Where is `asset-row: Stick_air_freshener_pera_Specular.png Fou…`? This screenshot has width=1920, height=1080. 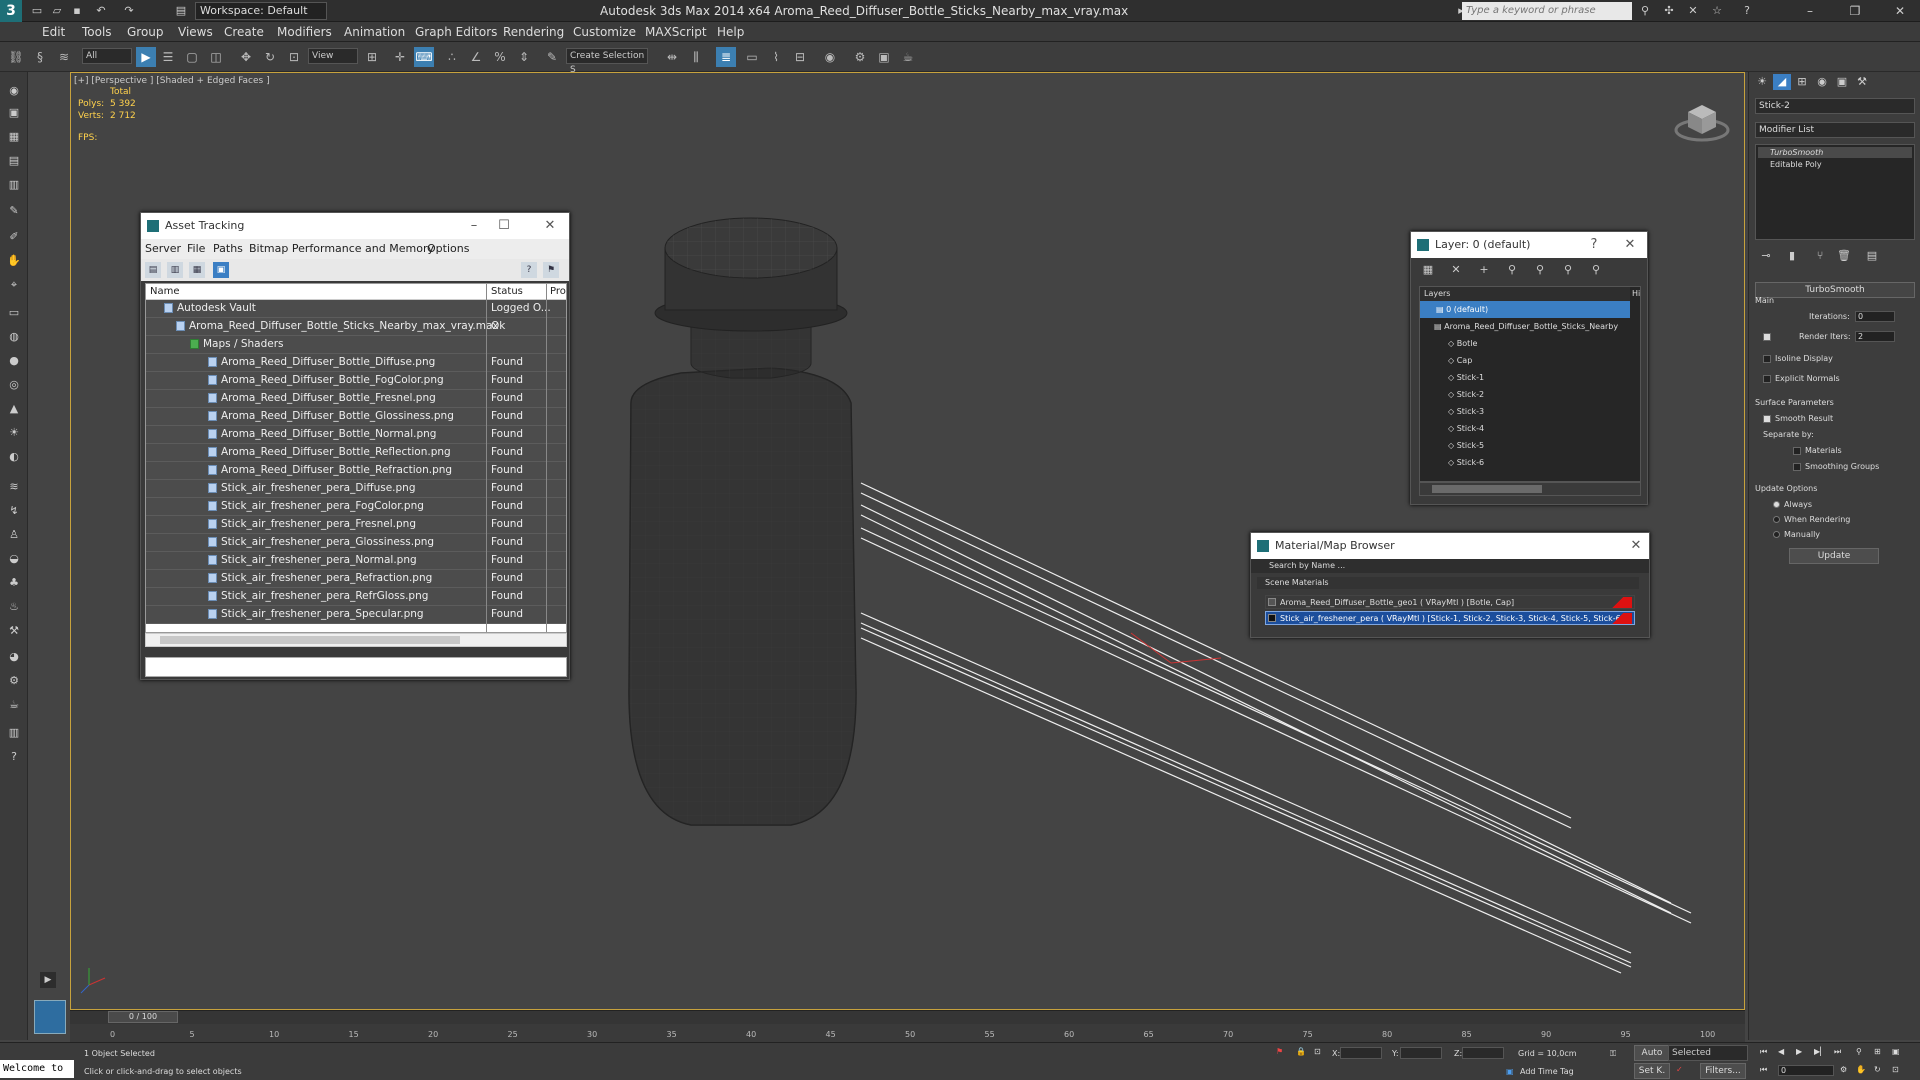 asset-row: Stick_air_freshener_pera_Specular.png Fou… is located at coordinates (356, 615).